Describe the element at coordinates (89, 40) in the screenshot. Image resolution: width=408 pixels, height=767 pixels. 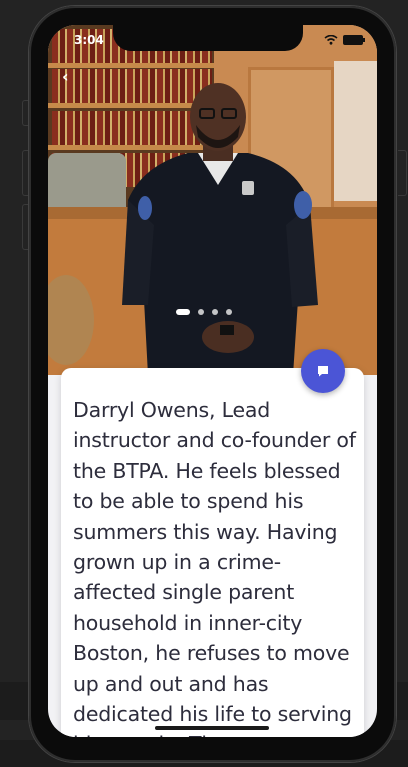
I see `status-time: 3:04` at that location.